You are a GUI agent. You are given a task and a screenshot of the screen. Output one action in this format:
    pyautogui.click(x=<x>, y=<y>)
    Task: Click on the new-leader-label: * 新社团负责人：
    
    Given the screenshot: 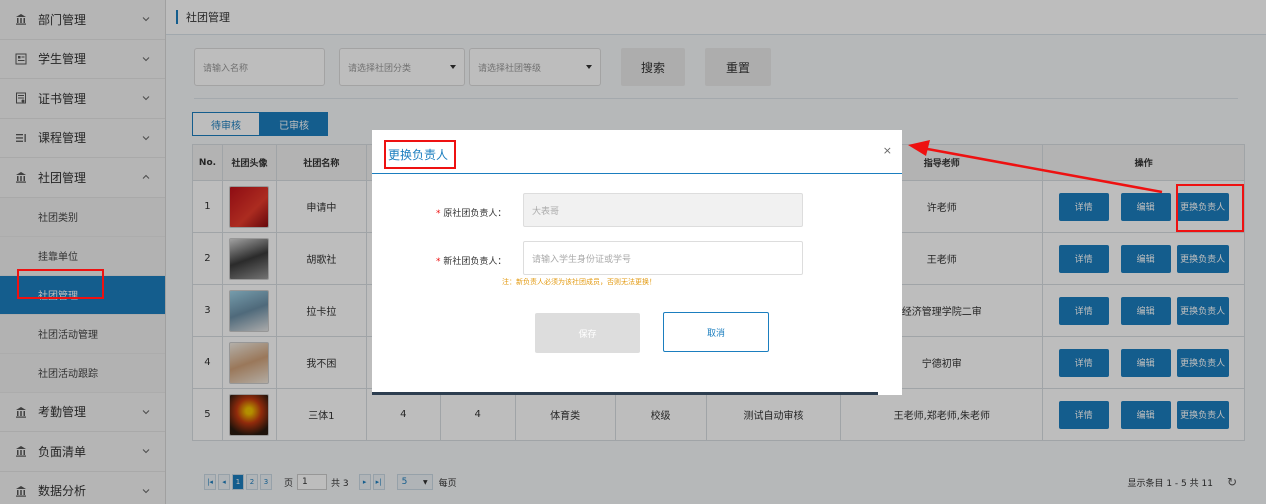 What is the action you would take?
    pyautogui.click(x=471, y=260)
    